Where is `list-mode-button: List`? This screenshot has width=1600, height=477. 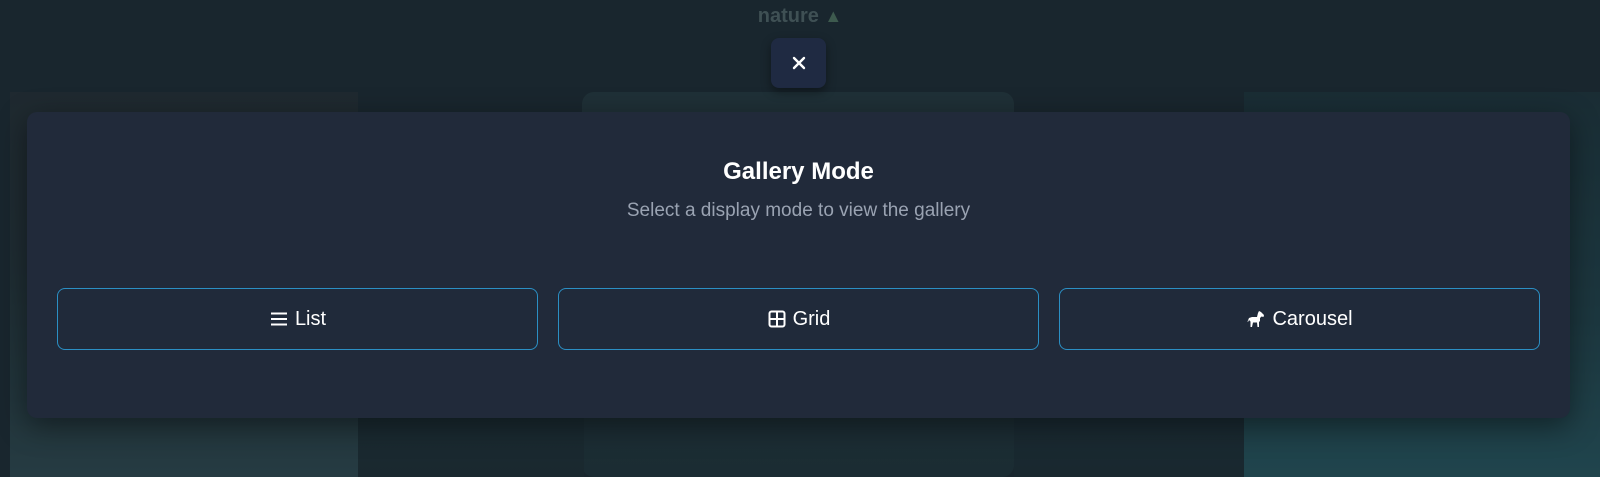 list-mode-button: List is located at coordinates (297, 319).